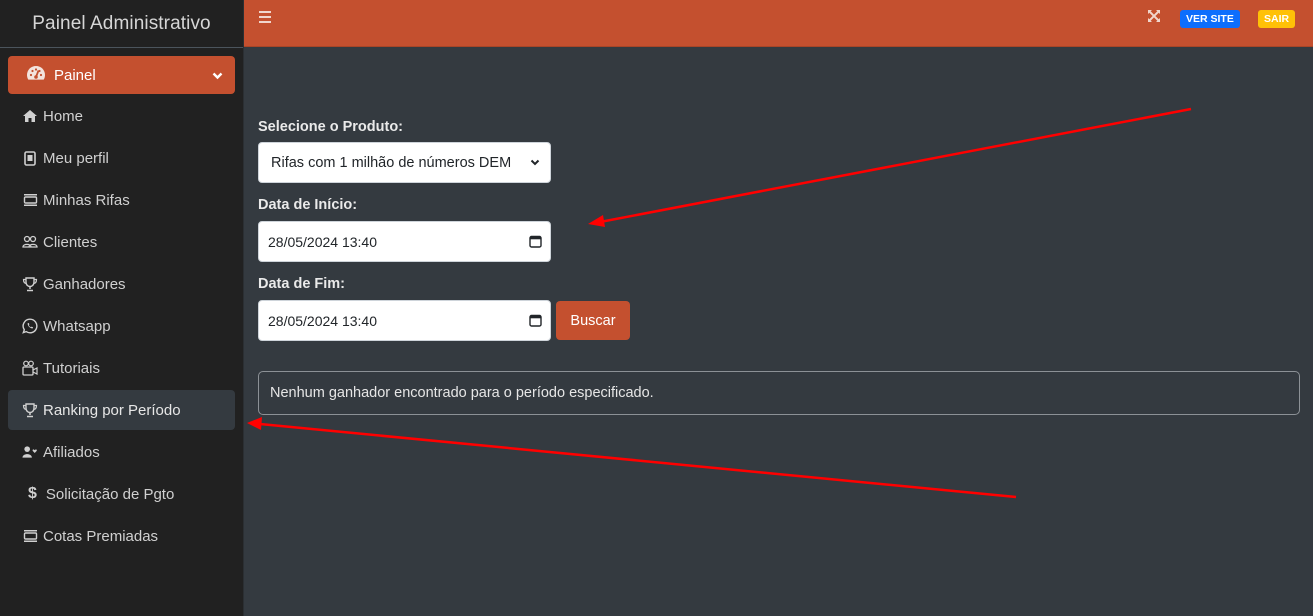 The image size is (1313, 616). Describe the element at coordinates (121, 116) in the screenshot. I see `sidebar-item-home: Home` at that location.